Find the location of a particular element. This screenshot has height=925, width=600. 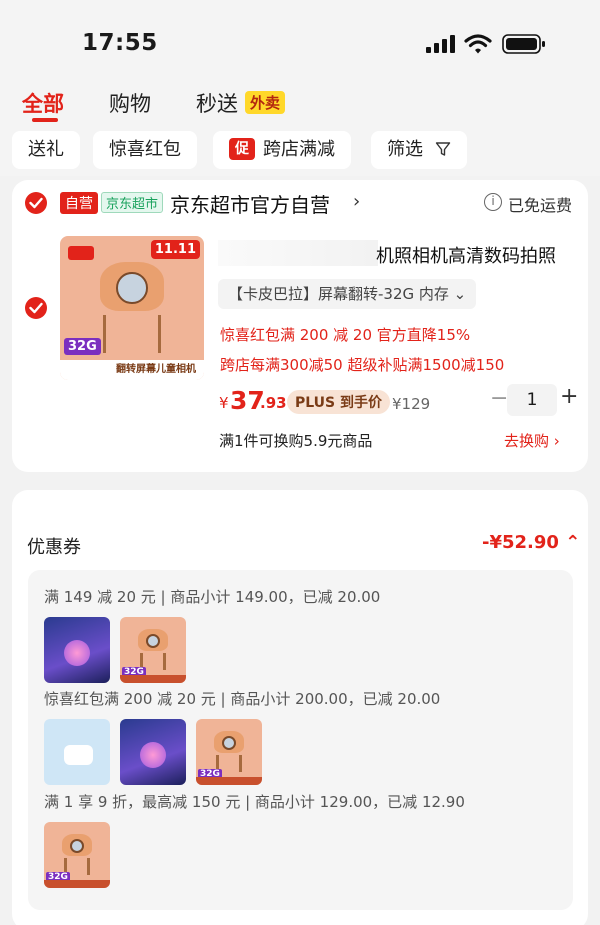

swap-offer-link: 去换购 › is located at coordinates (532, 440).